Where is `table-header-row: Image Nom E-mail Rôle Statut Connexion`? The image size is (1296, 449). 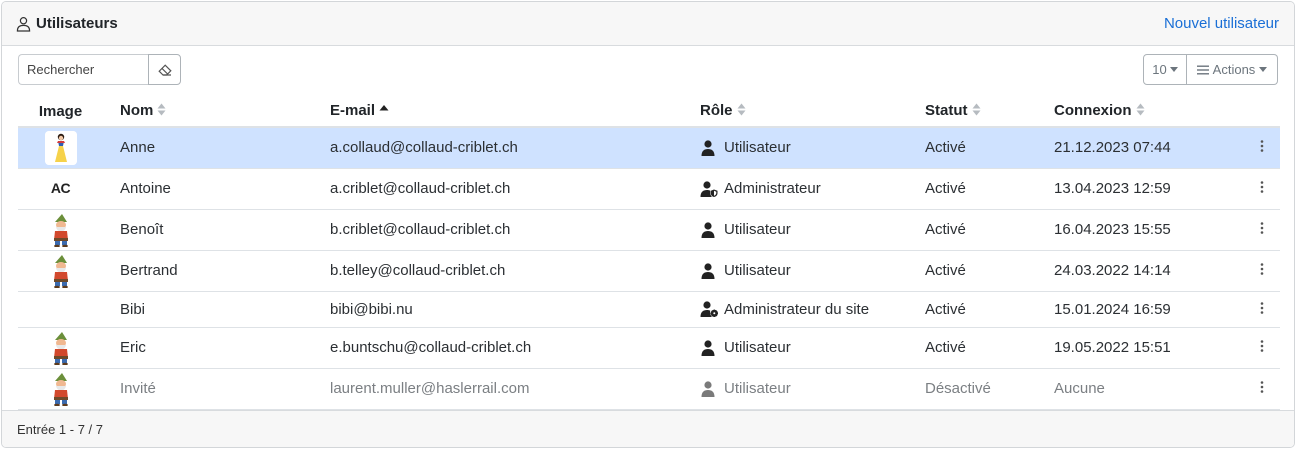
table-header-row: Image Nom E-mail Rôle Statut Connexion is located at coordinates (649, 112).